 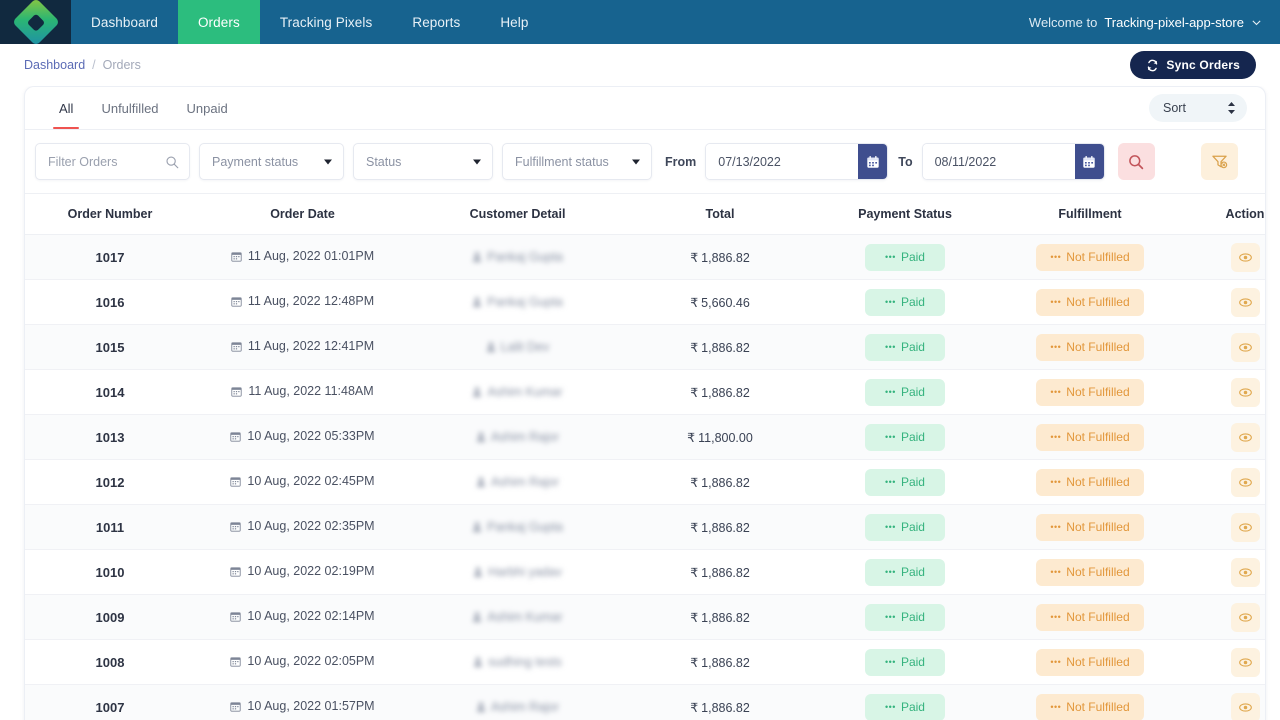 What do you see at coordinates (720, 214) in the screenshot?
I see `column-header-total: Total` at bounding box center [720, 214].